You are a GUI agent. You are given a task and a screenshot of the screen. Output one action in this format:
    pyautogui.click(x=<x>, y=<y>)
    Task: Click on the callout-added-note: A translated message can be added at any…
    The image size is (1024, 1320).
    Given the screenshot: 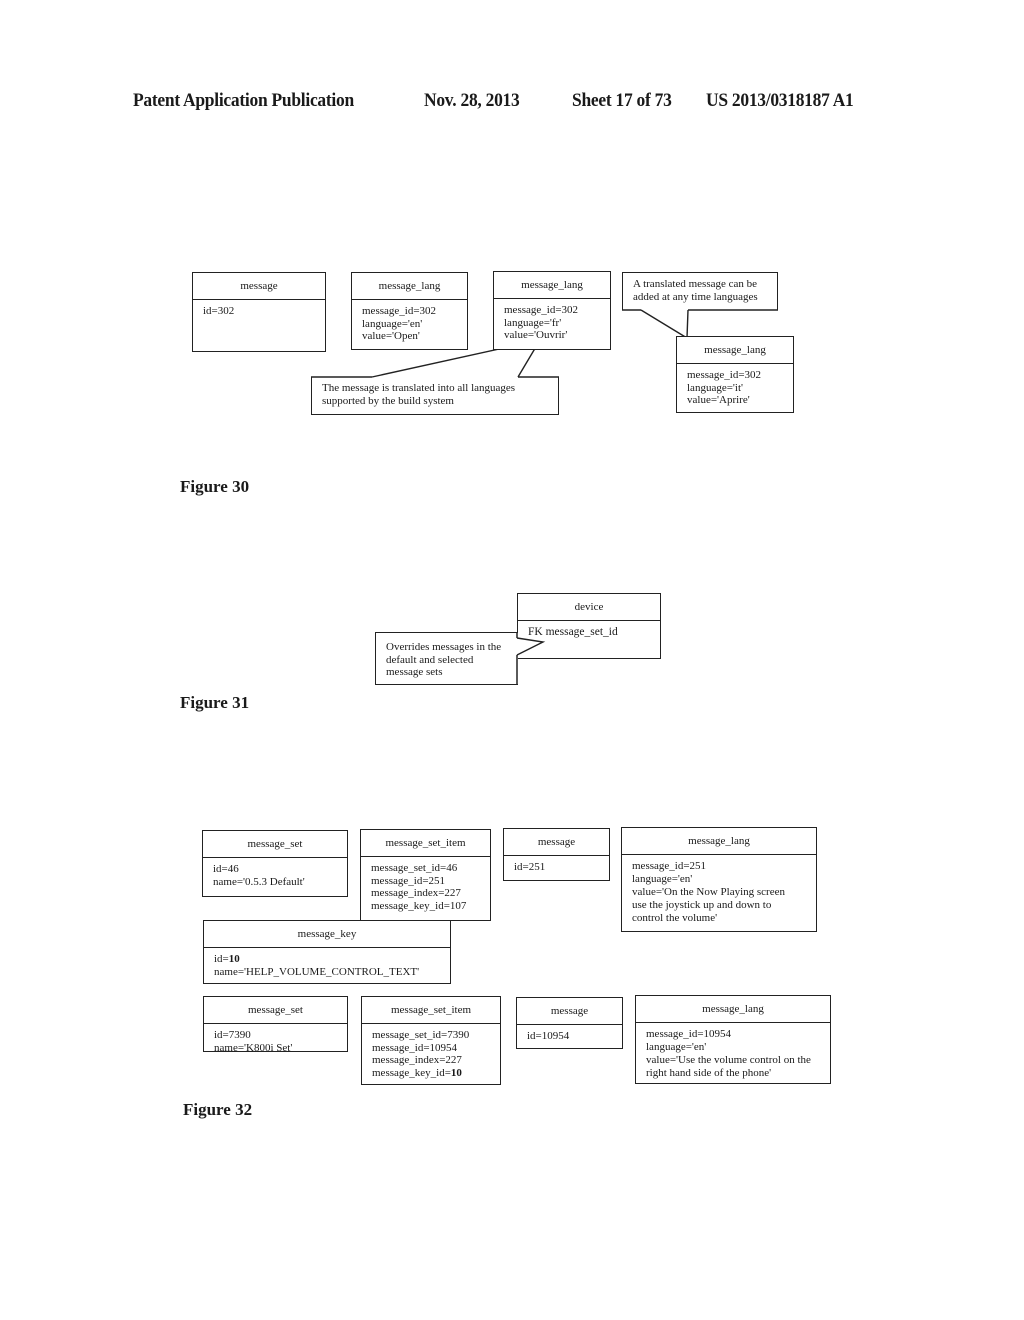 What is the action you would take?
    pyautogui.click(x=700, y=291)
    